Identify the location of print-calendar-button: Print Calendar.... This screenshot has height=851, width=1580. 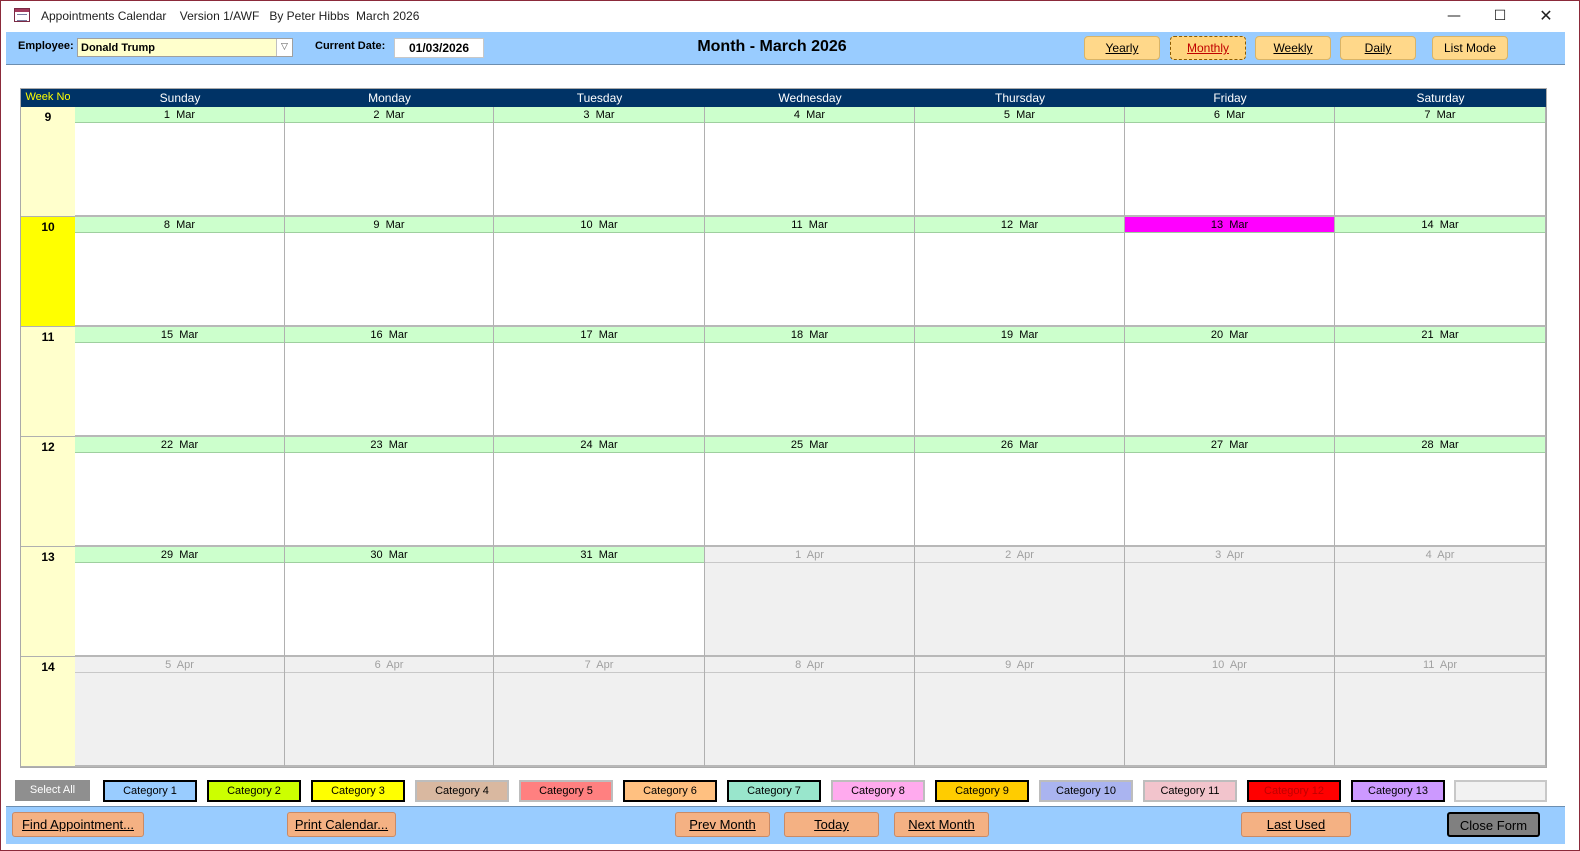
(341, 824).